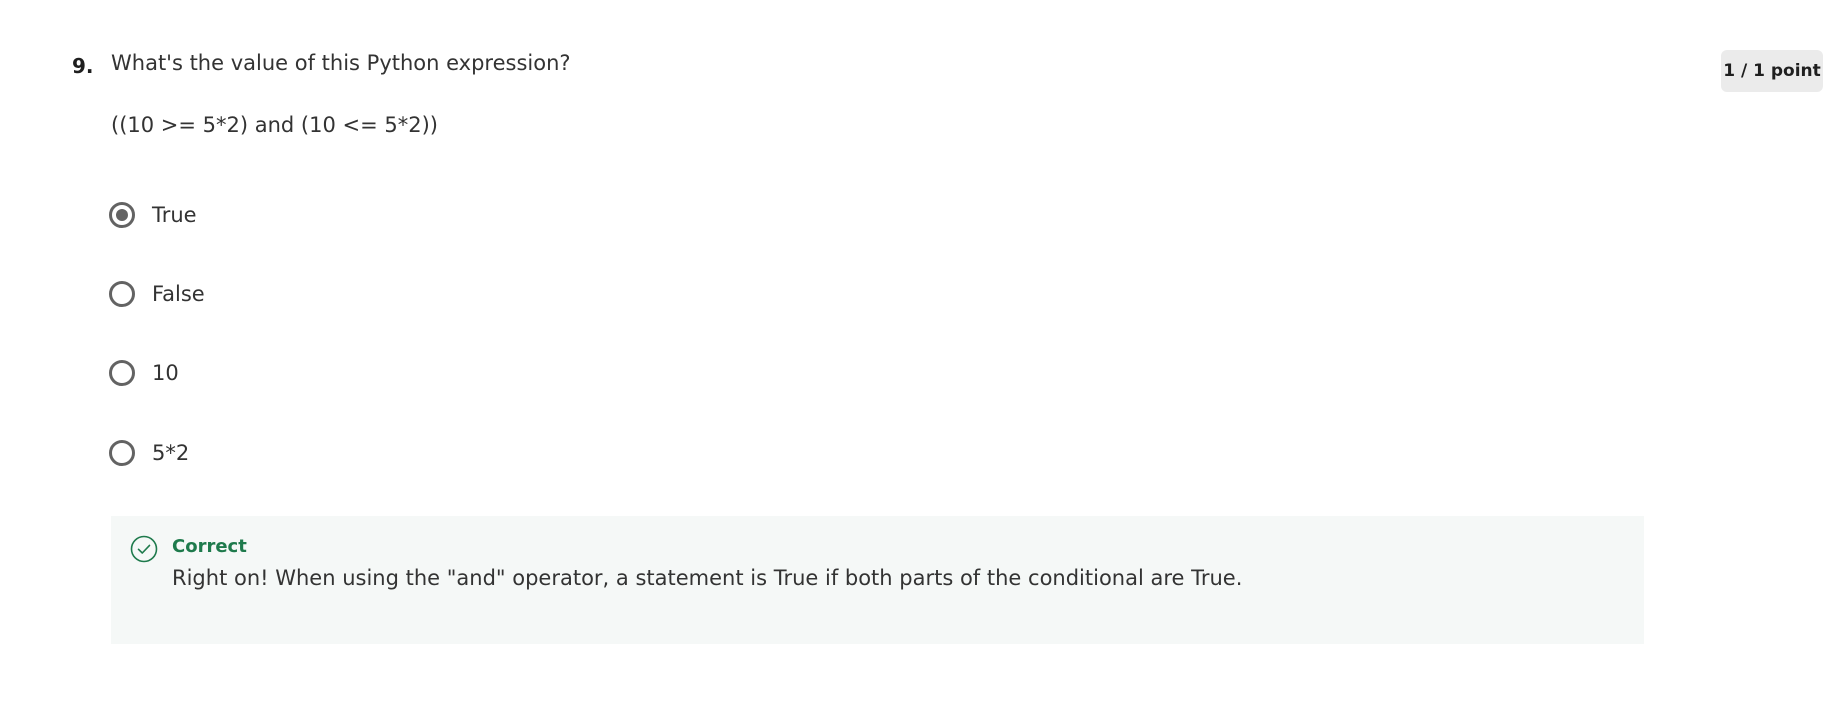  I want to click on option-label: 5*2, so click(171, 453).